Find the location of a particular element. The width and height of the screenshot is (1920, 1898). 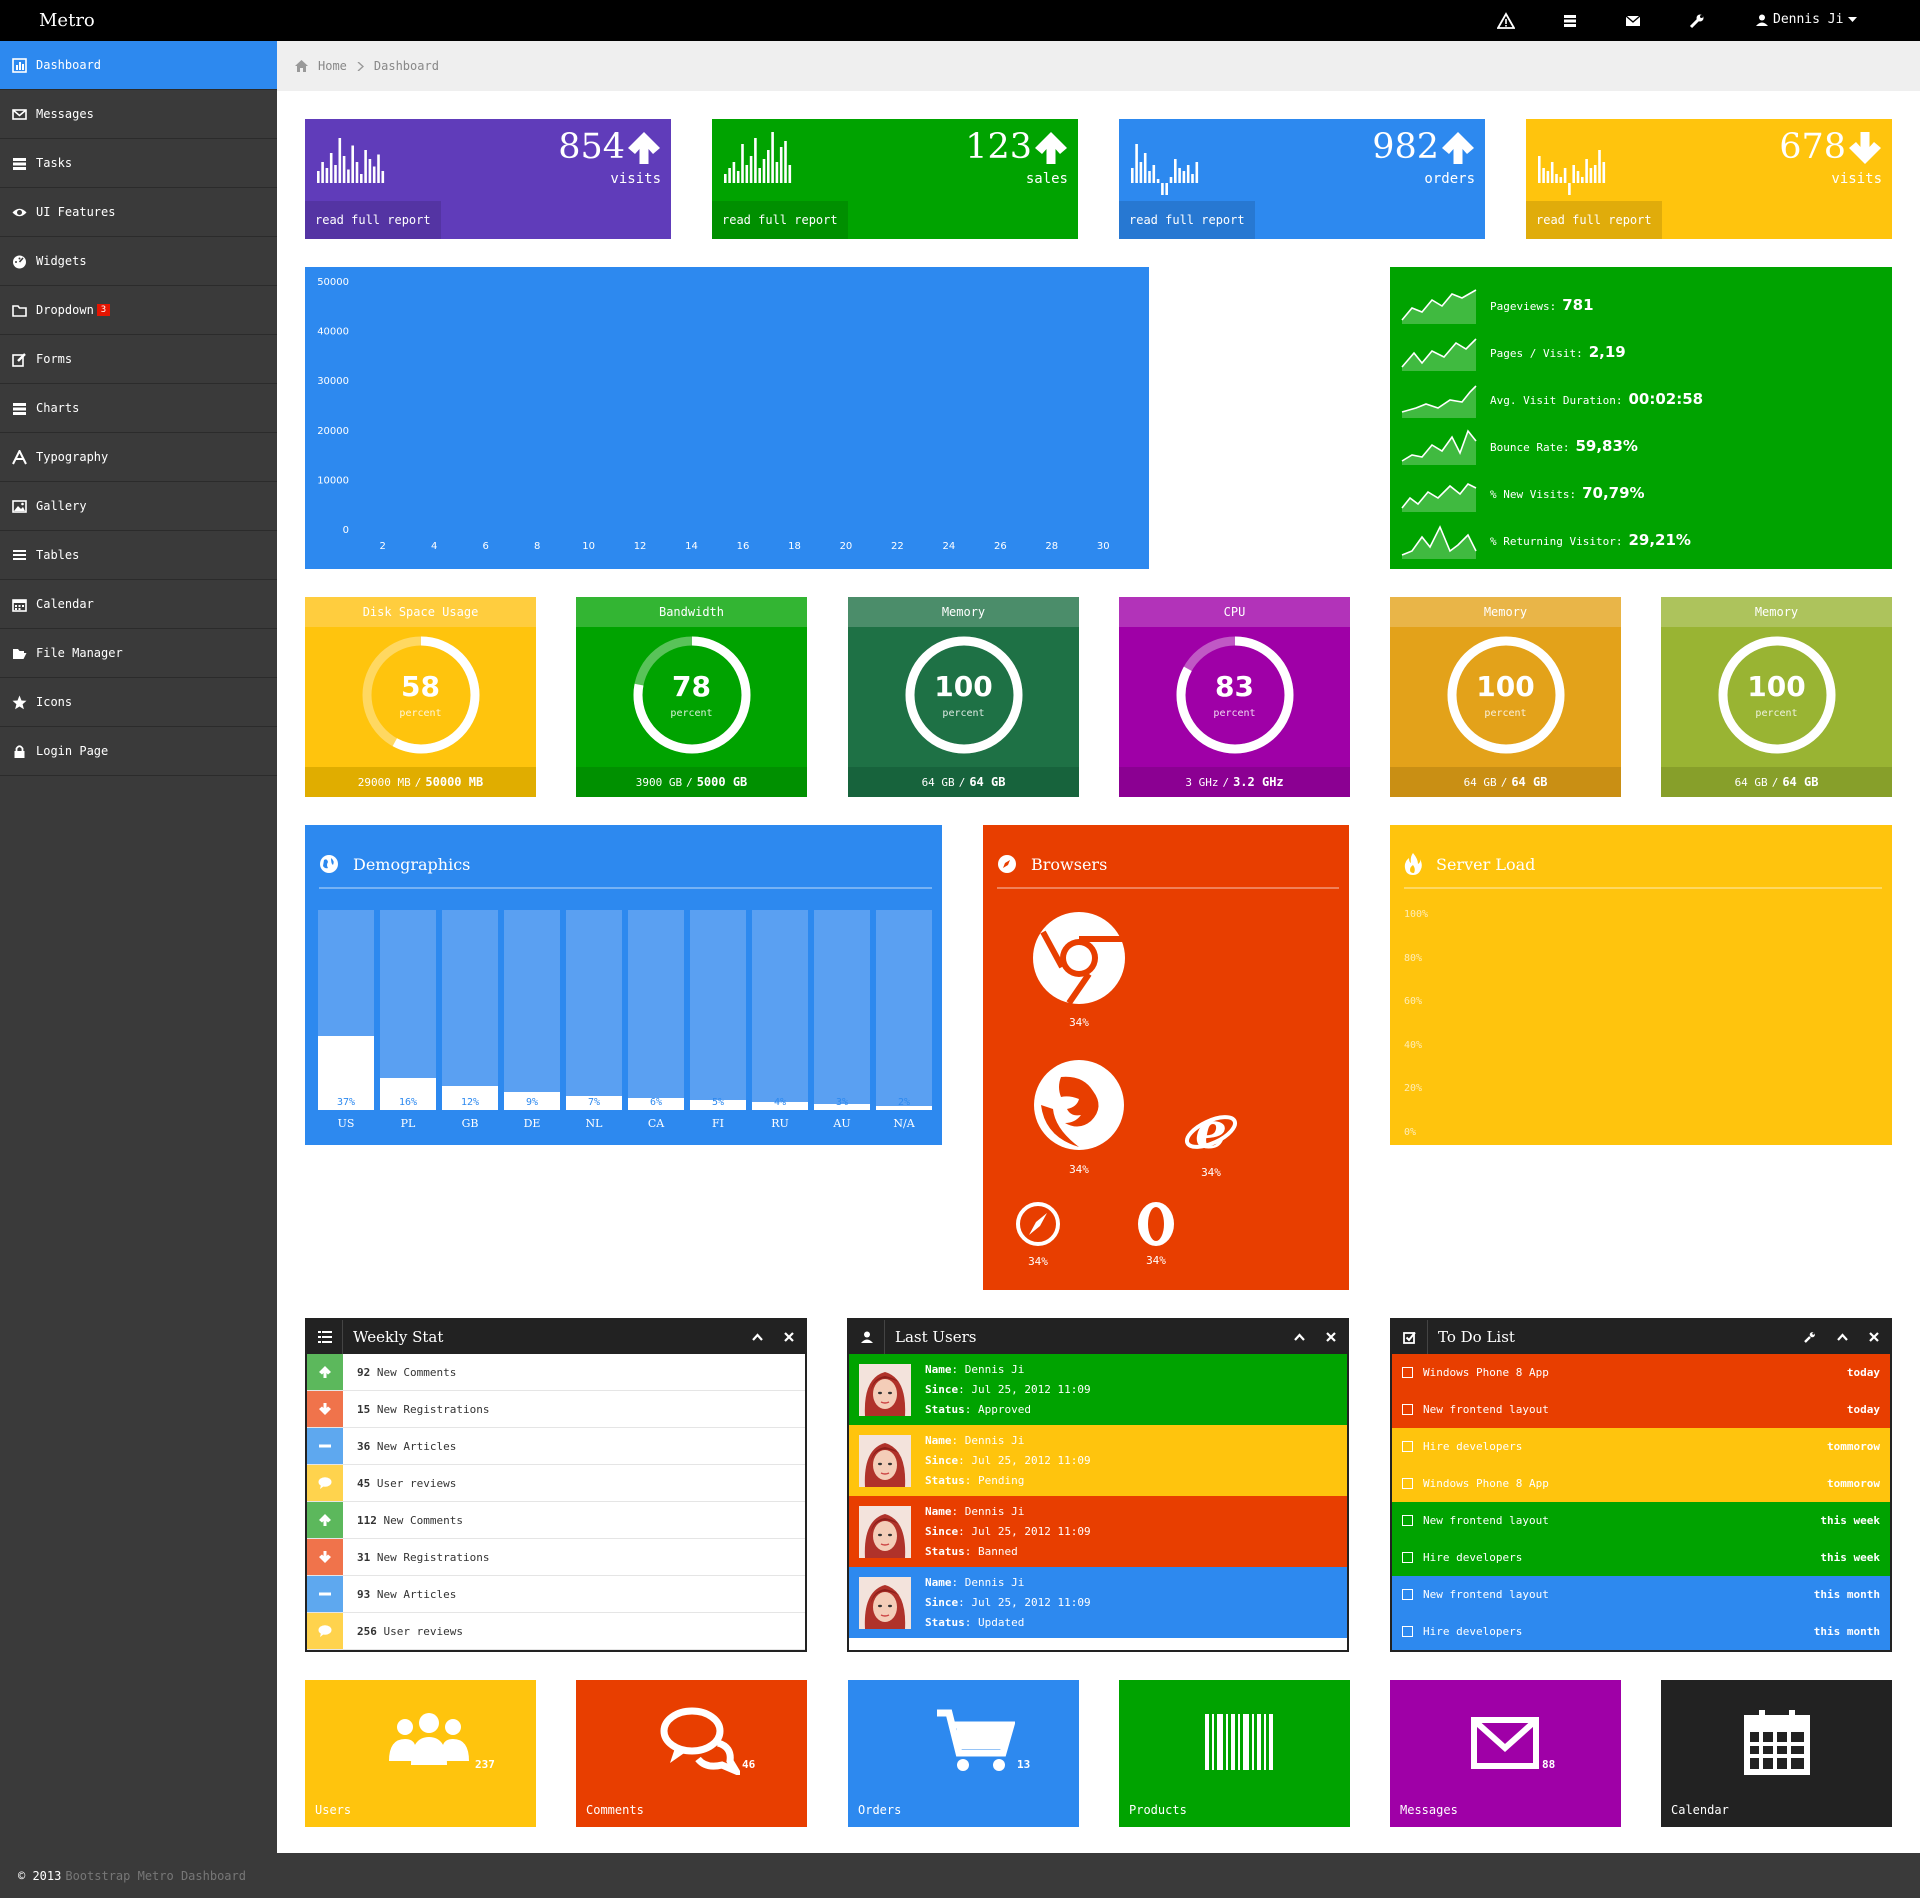

stat-box-visits: 854 visits read full report is located at coordinates (488, 179).